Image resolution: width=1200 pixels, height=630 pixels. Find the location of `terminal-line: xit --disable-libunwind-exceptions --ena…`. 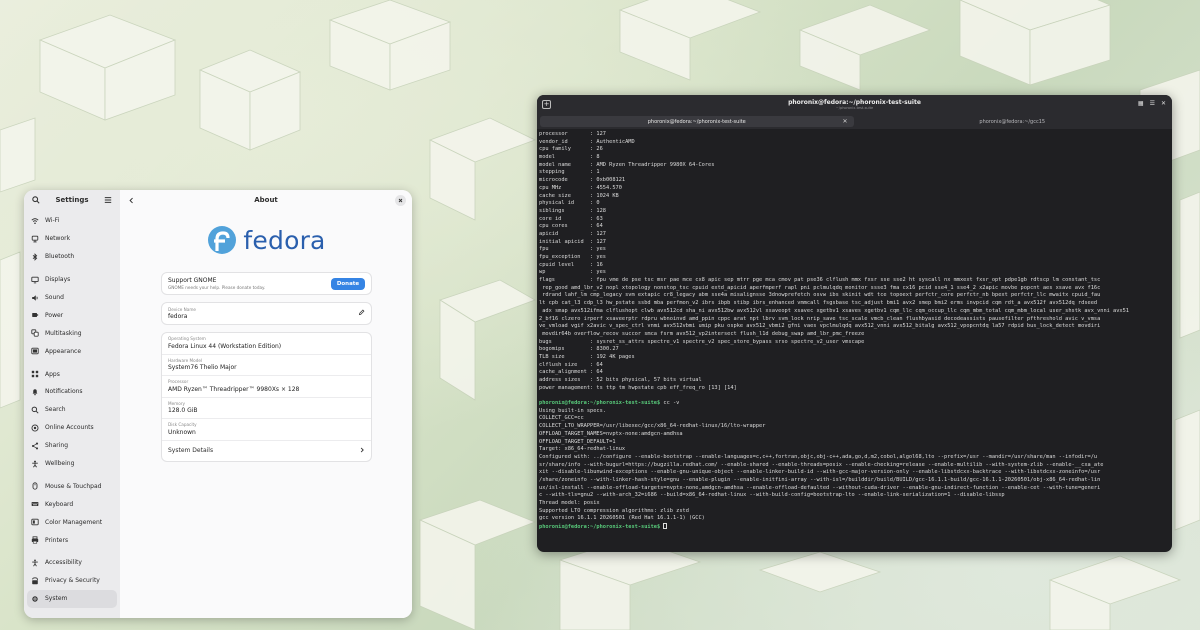

terminal-line: xit --disable-libunwind-exceptions --ena… is located at coordinates (854, 473).